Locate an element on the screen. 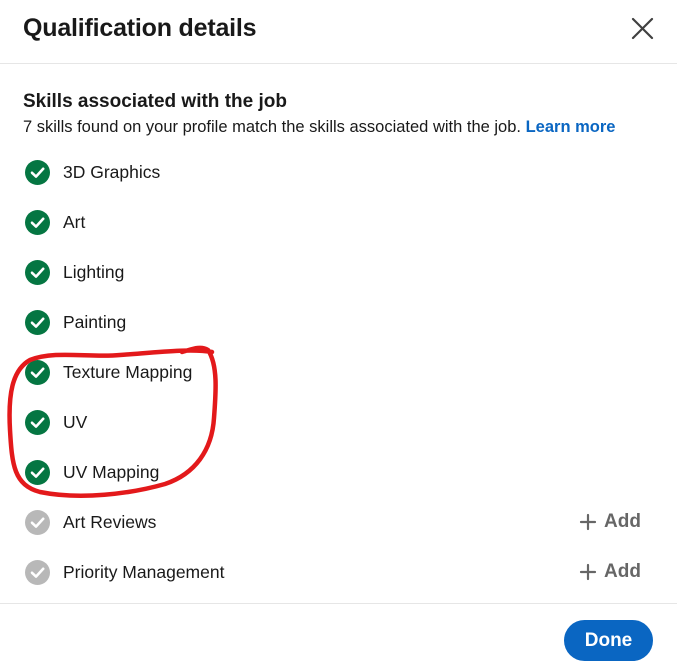 This screenshot has height=670, width=677. close-icon is located at coordinates (642, 28).